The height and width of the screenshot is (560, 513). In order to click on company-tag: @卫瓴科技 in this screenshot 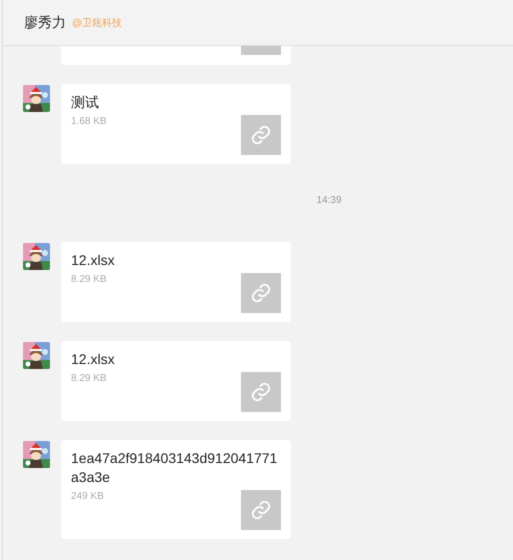, I will do `click(97, 23)`.